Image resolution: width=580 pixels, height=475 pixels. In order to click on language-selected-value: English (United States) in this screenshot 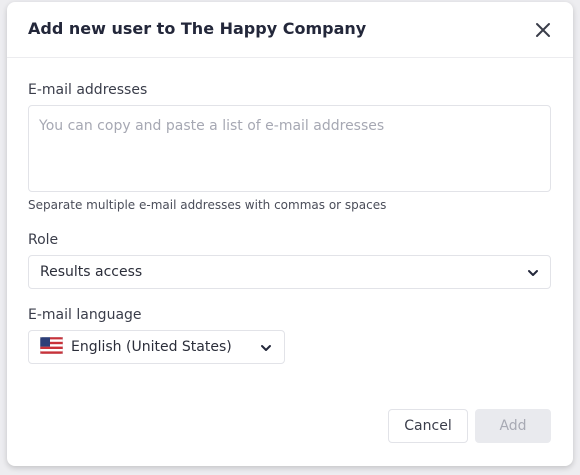, I will do `click(151, 347)`.